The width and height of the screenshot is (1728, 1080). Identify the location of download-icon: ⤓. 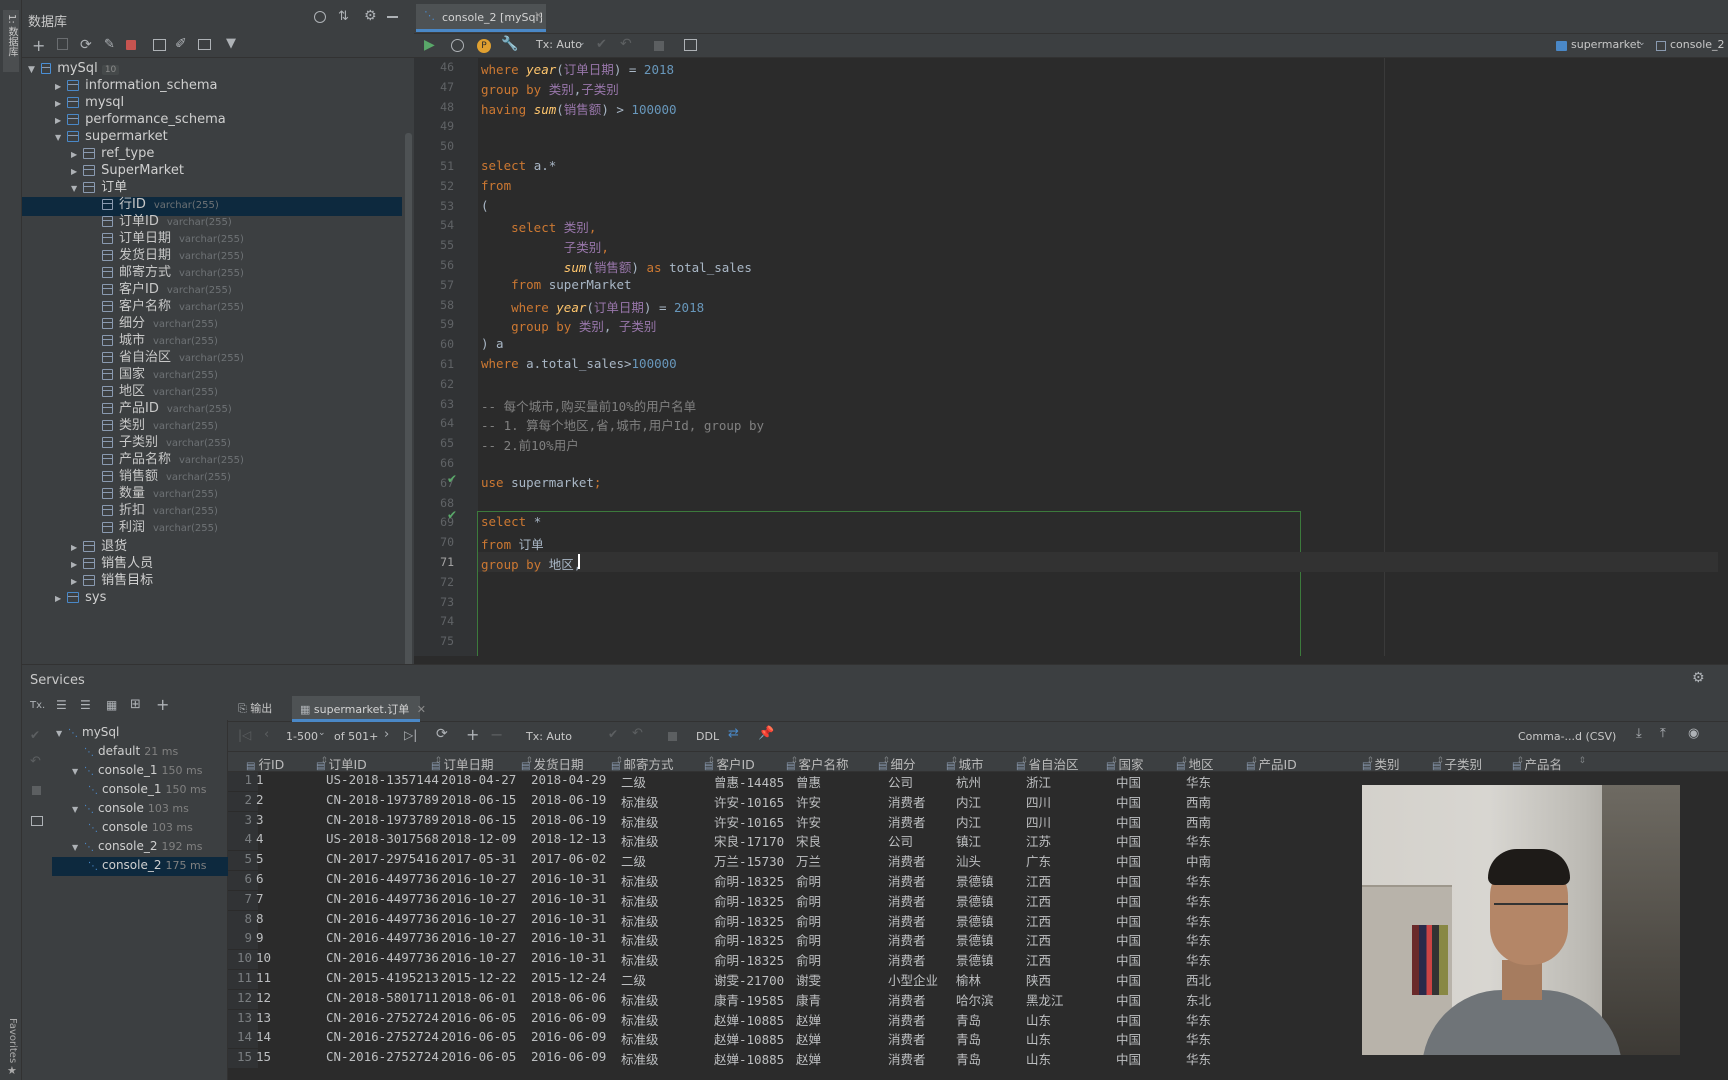
(1639, 733).